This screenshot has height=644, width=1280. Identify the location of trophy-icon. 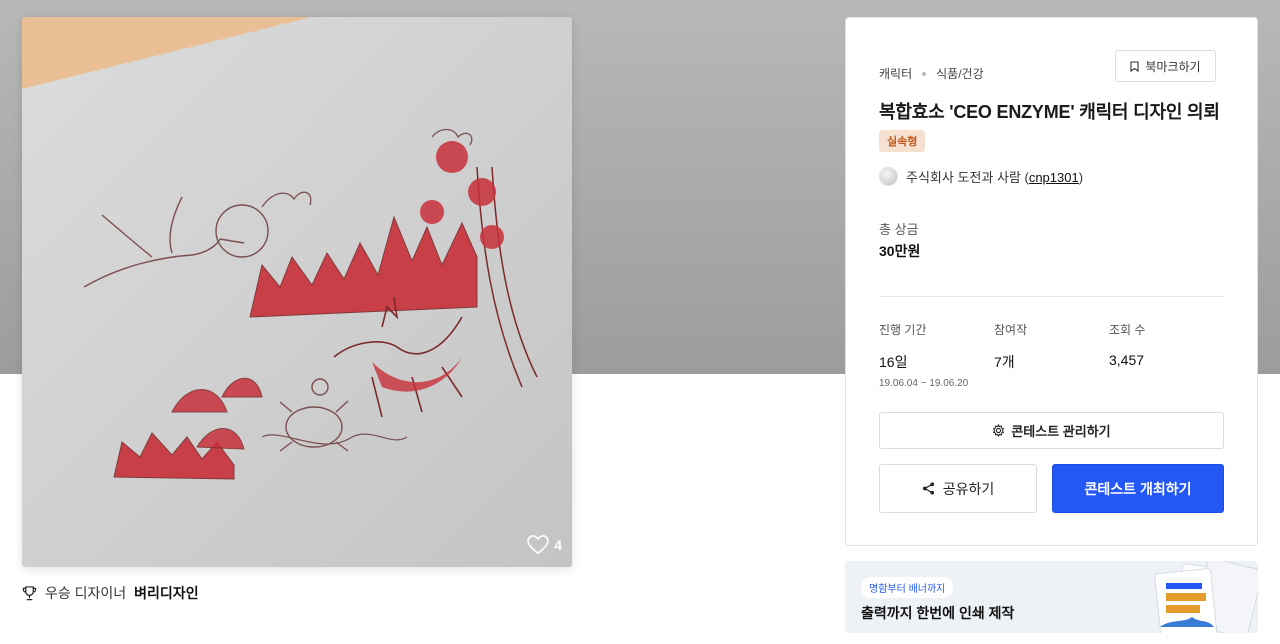
(29, 592).